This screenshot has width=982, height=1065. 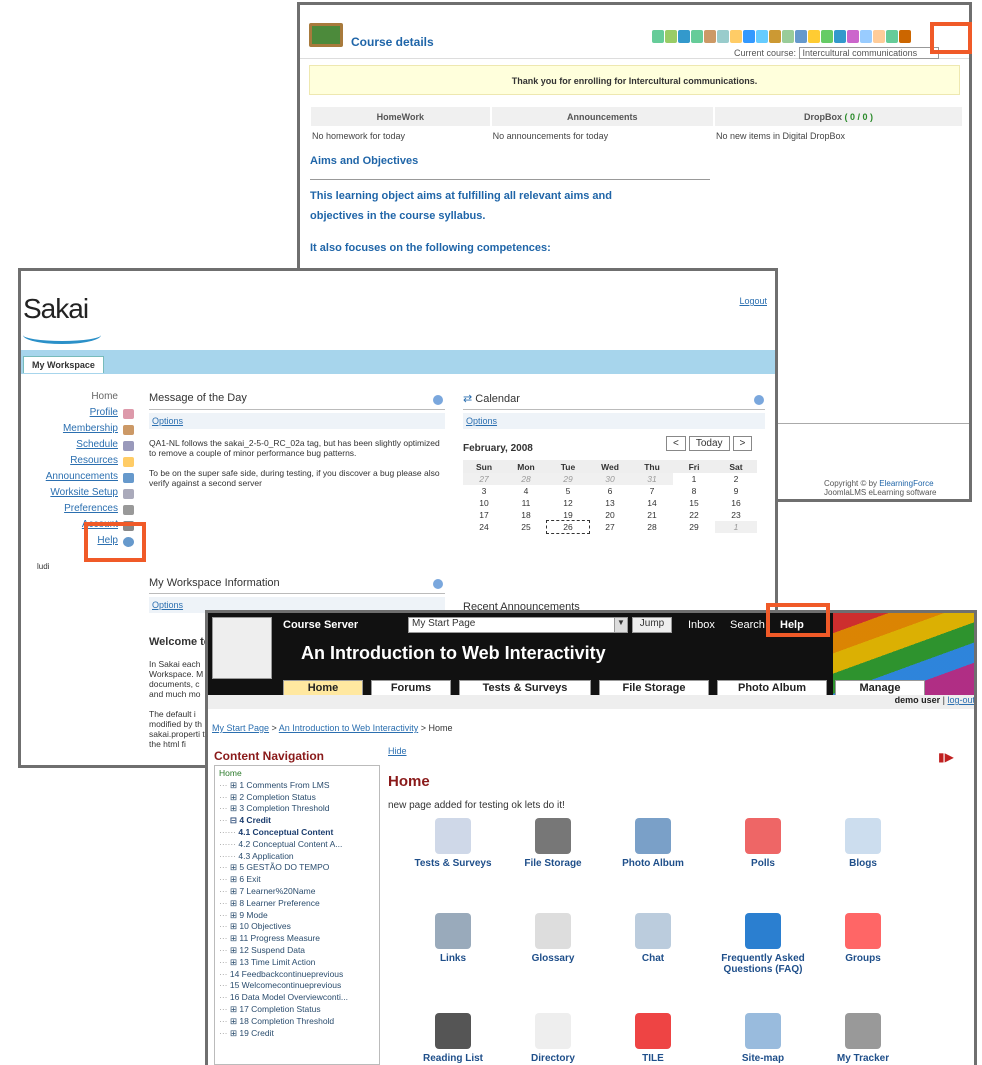 What do you see at coordinates (653, 938) in the screenshot?
I see `tool-chat: Chat` at bounding box center [653, 938].